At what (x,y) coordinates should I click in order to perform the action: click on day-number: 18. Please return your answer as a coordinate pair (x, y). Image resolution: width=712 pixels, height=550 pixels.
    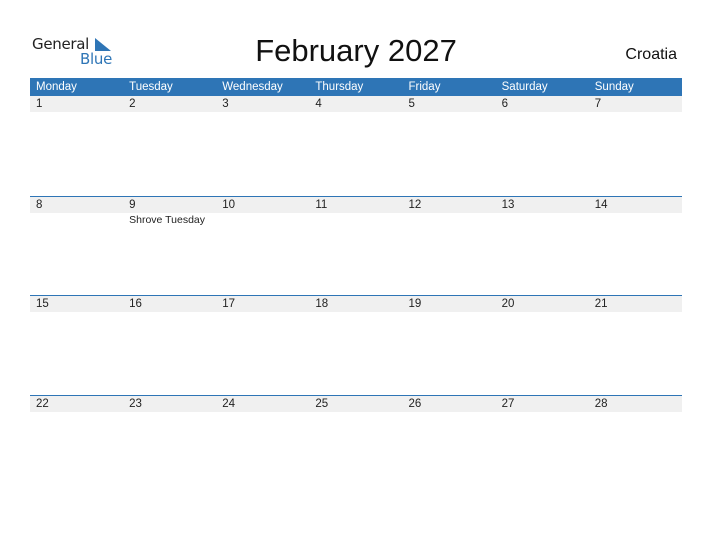
    Looking at the image, I should click on (322, 304).